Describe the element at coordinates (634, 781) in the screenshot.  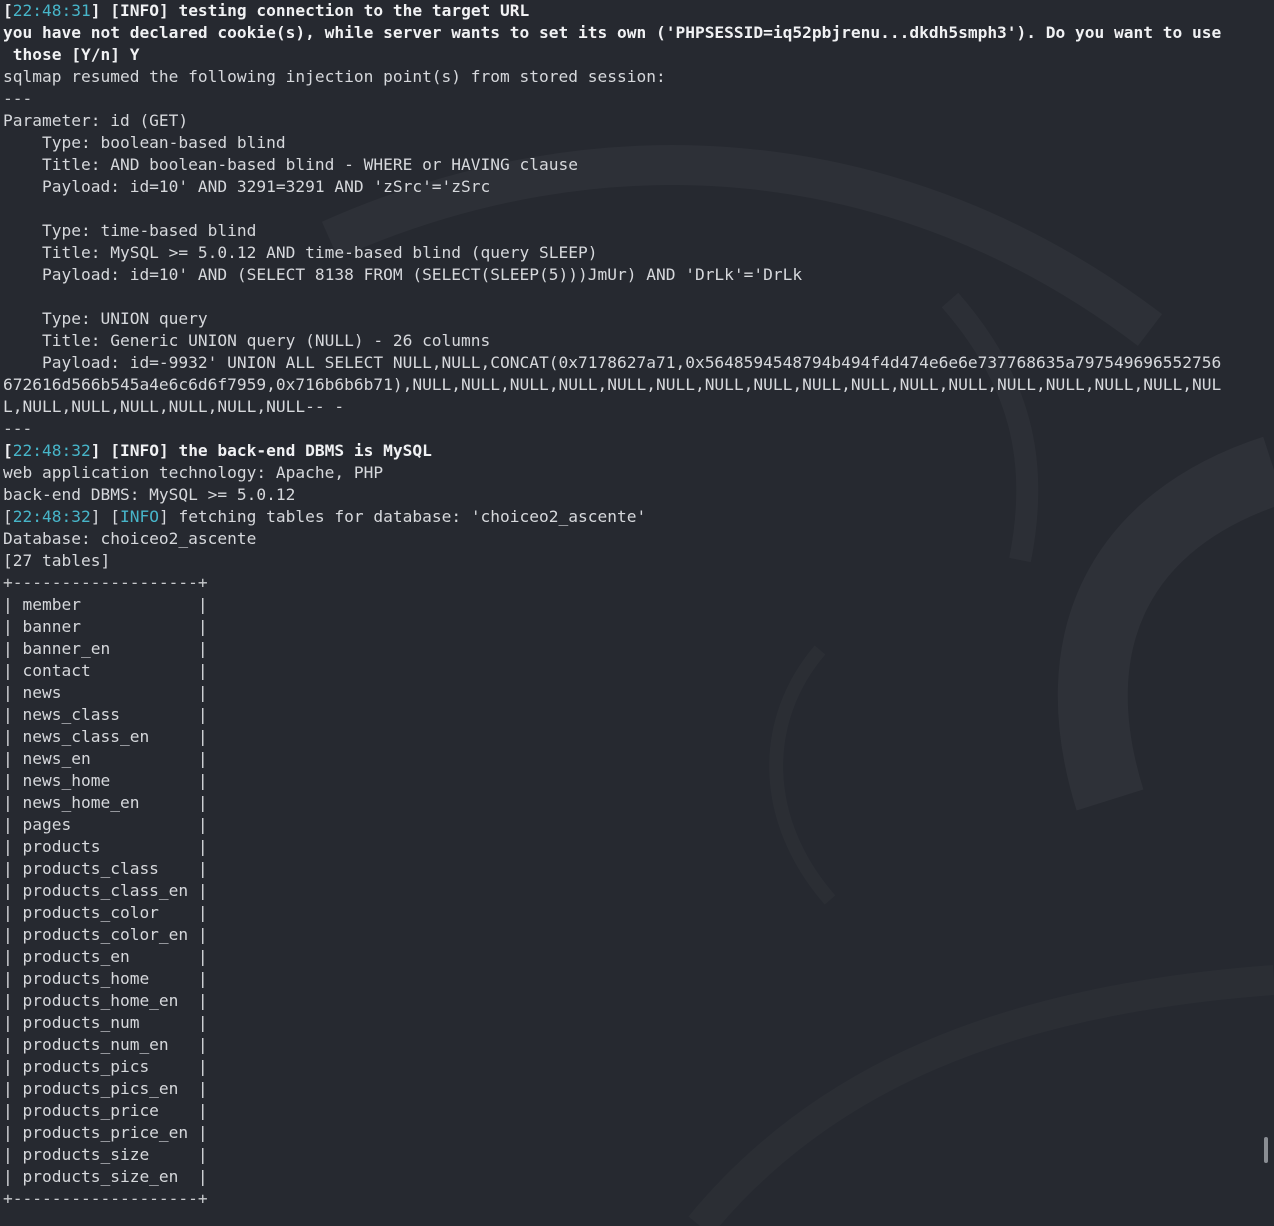
I see `terminal-line: | news_home |` at that location.